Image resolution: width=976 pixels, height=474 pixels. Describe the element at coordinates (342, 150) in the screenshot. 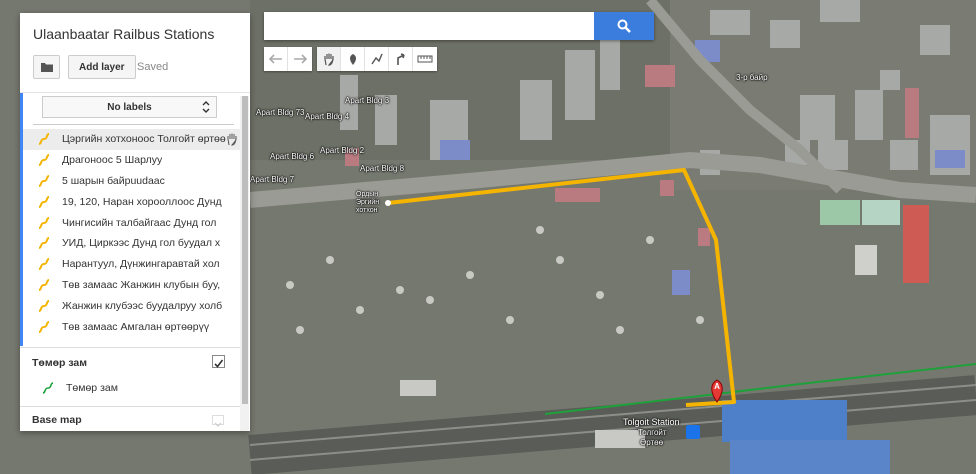

I see `label-apart2: Apart Bldg 2` at that location.